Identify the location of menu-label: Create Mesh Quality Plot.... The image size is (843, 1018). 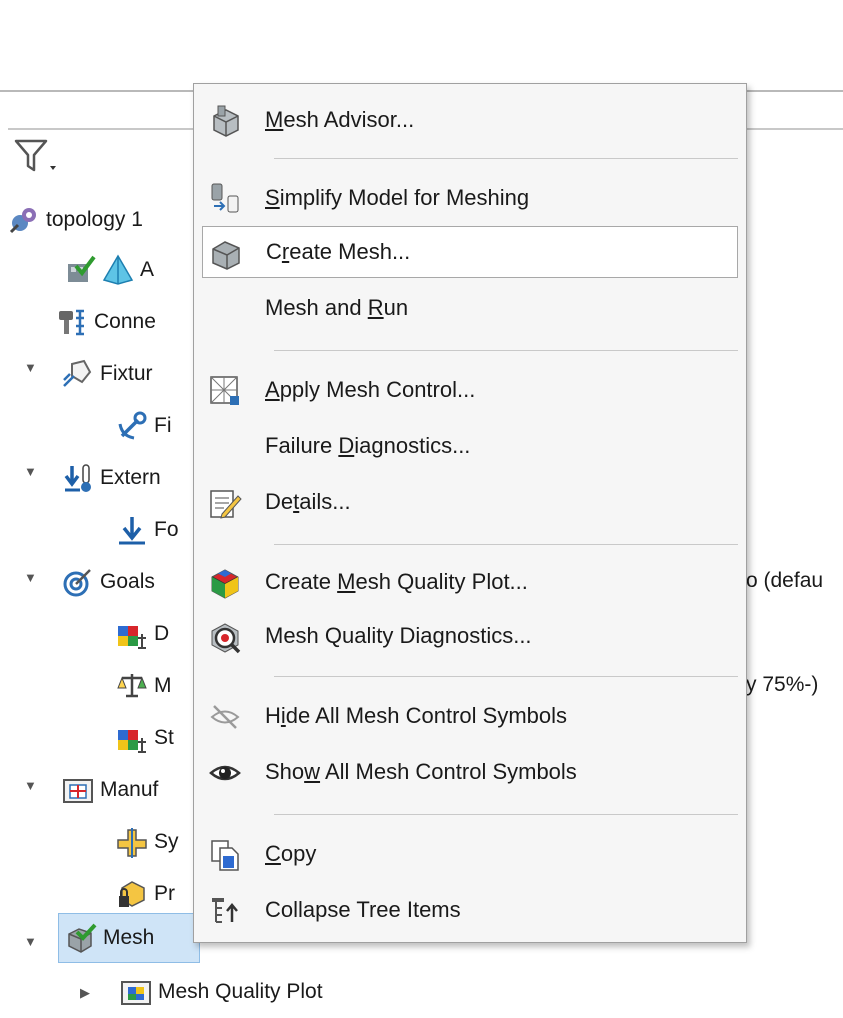
(396, 581).